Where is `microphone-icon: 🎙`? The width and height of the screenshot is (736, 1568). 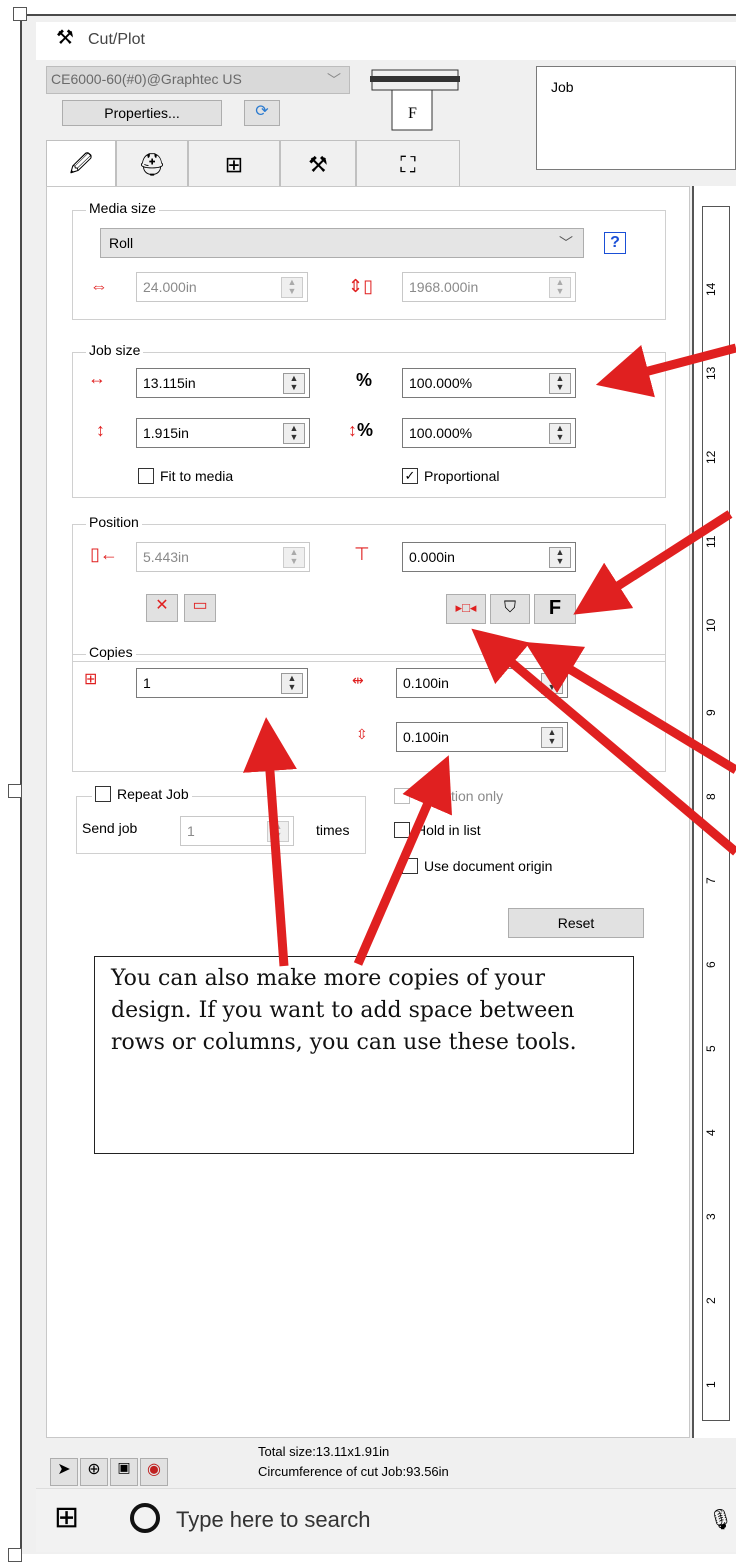
microphone-icon: 🎙 is located at coordinates (720, 1519).